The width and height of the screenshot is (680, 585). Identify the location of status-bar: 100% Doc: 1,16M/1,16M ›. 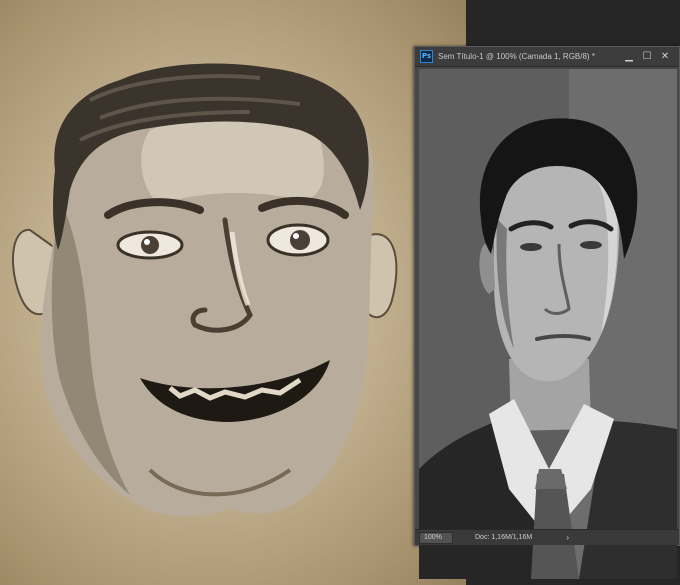
(547, 537).